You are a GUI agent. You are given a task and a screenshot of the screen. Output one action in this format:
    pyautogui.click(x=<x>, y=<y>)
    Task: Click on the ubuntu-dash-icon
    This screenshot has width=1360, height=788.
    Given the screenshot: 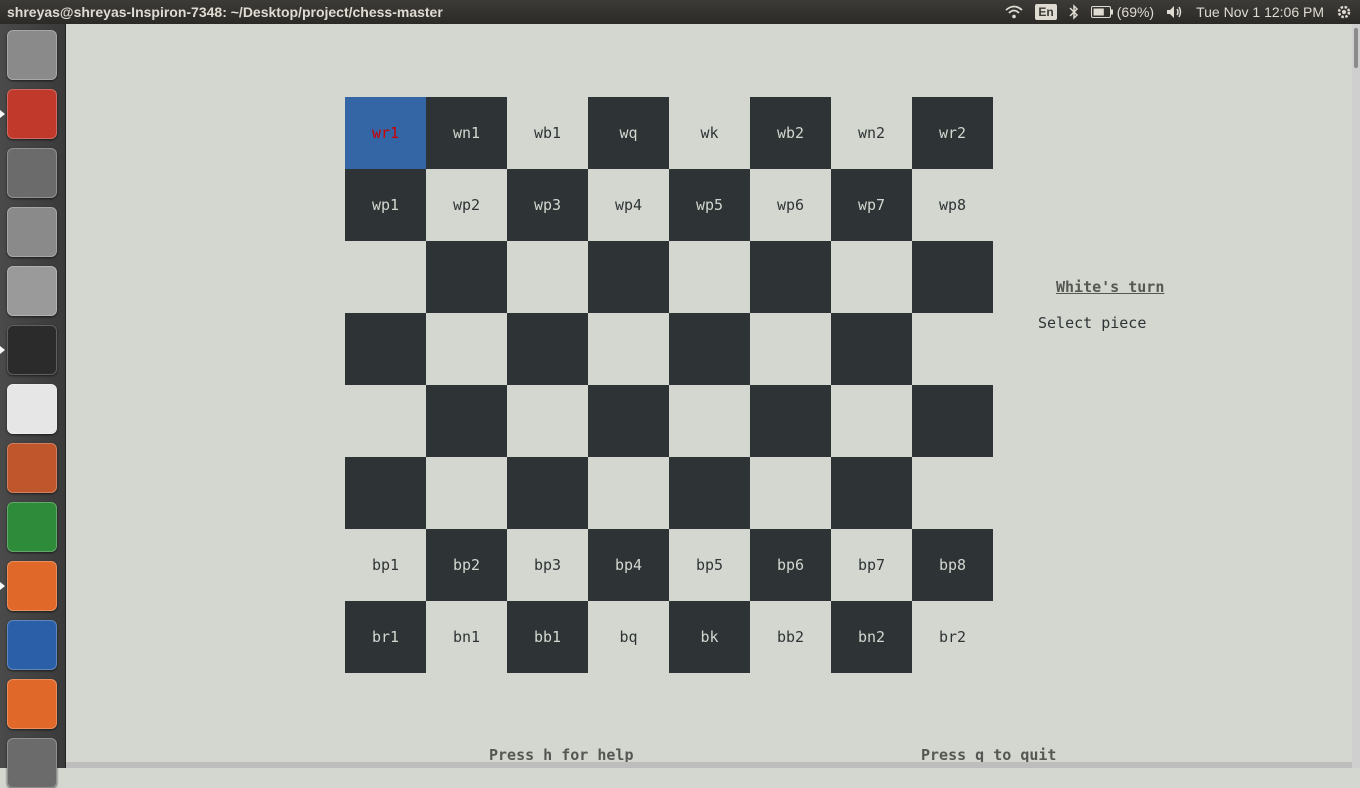 What is the action you would take?
    pyautogui.click(x=32, y=55)
    